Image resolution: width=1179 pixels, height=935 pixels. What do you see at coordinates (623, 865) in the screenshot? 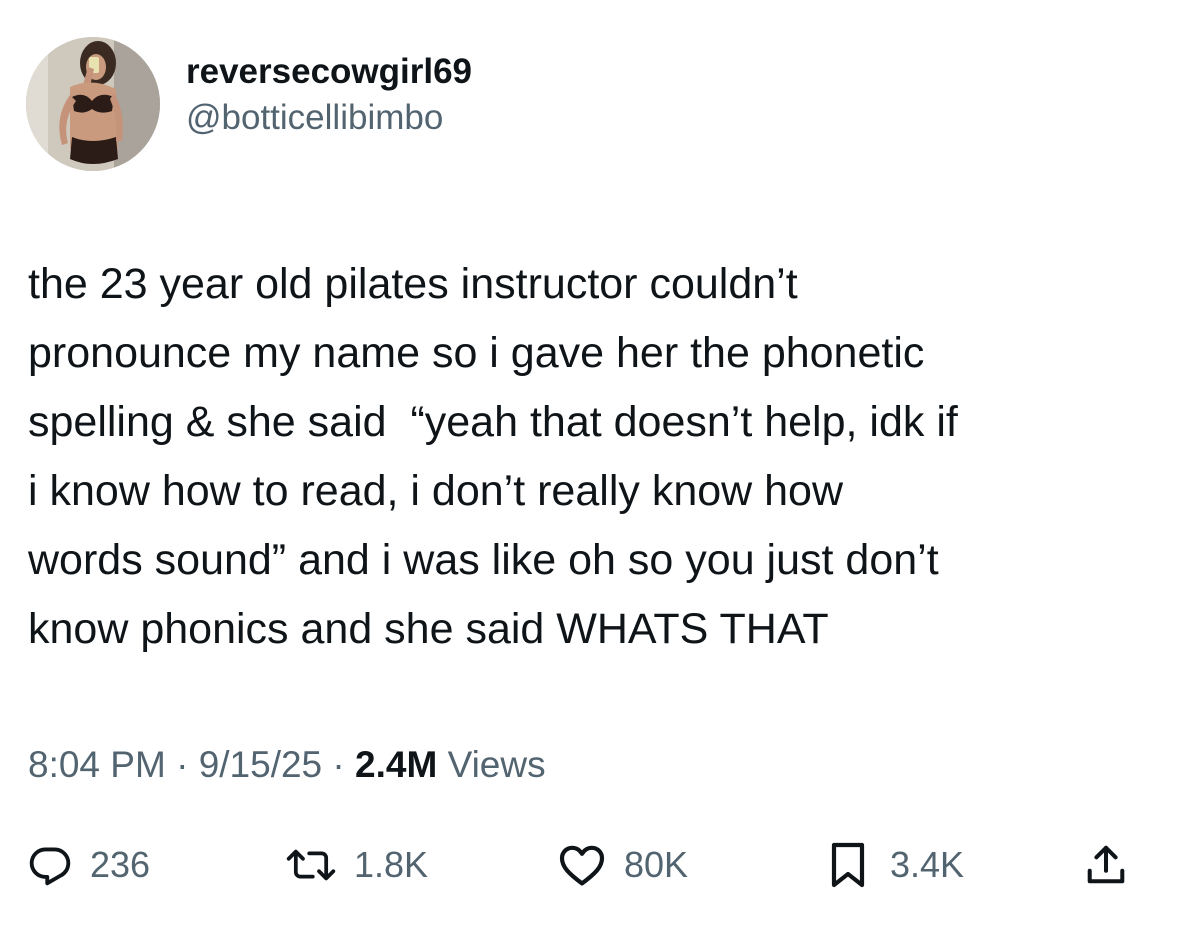
I see `like-button: 80K` at bounding box center [623, 865].